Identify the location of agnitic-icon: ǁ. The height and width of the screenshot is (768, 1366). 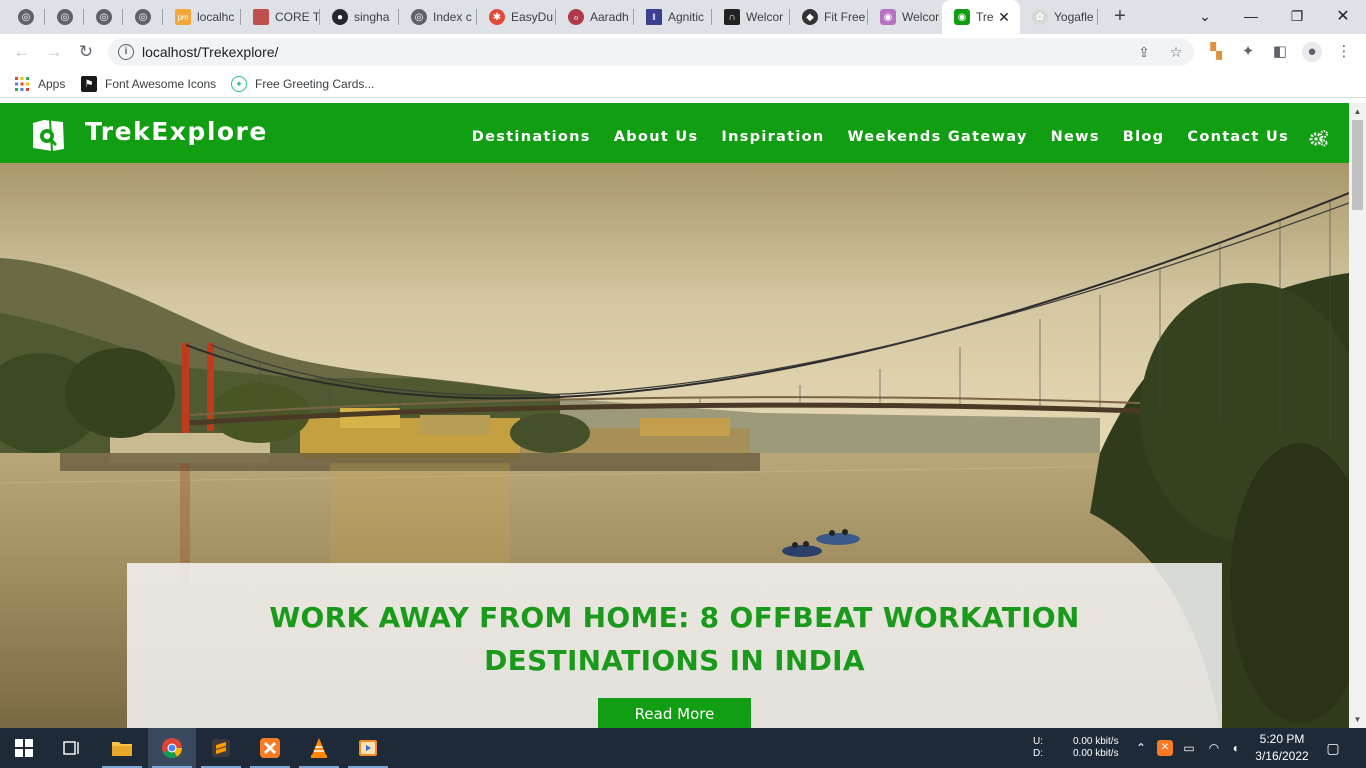
(654, 17).